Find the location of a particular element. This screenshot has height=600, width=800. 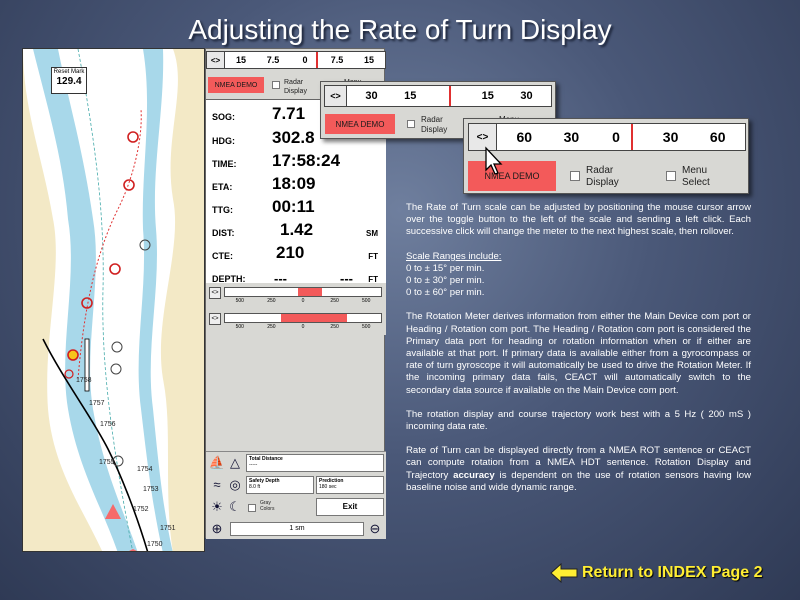

prediction-value: 180 sec is located at coordinates (328, 487).